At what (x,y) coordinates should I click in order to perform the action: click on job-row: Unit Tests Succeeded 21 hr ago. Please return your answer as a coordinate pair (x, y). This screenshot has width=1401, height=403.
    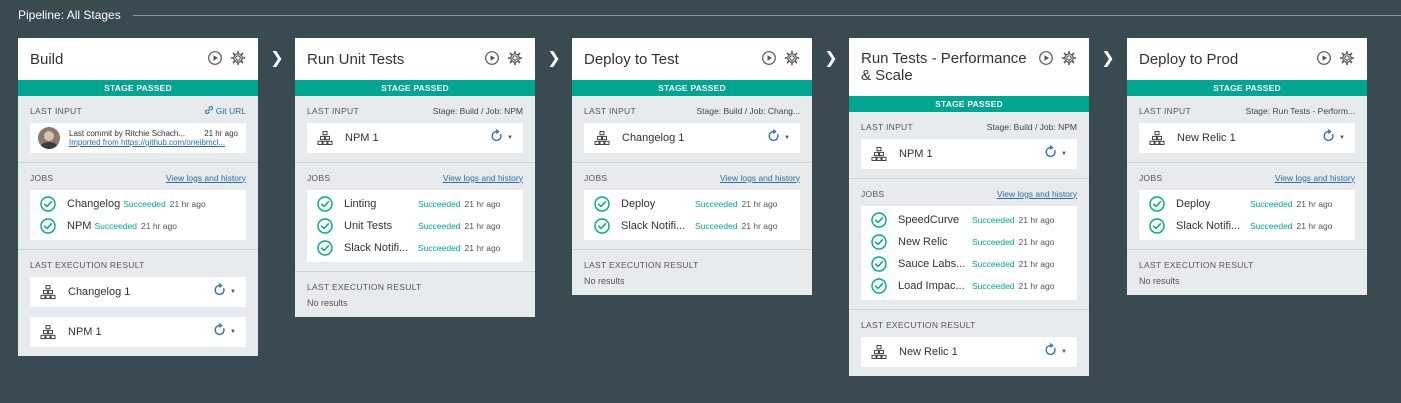
    Looking at the image, I should click on (415, 226).